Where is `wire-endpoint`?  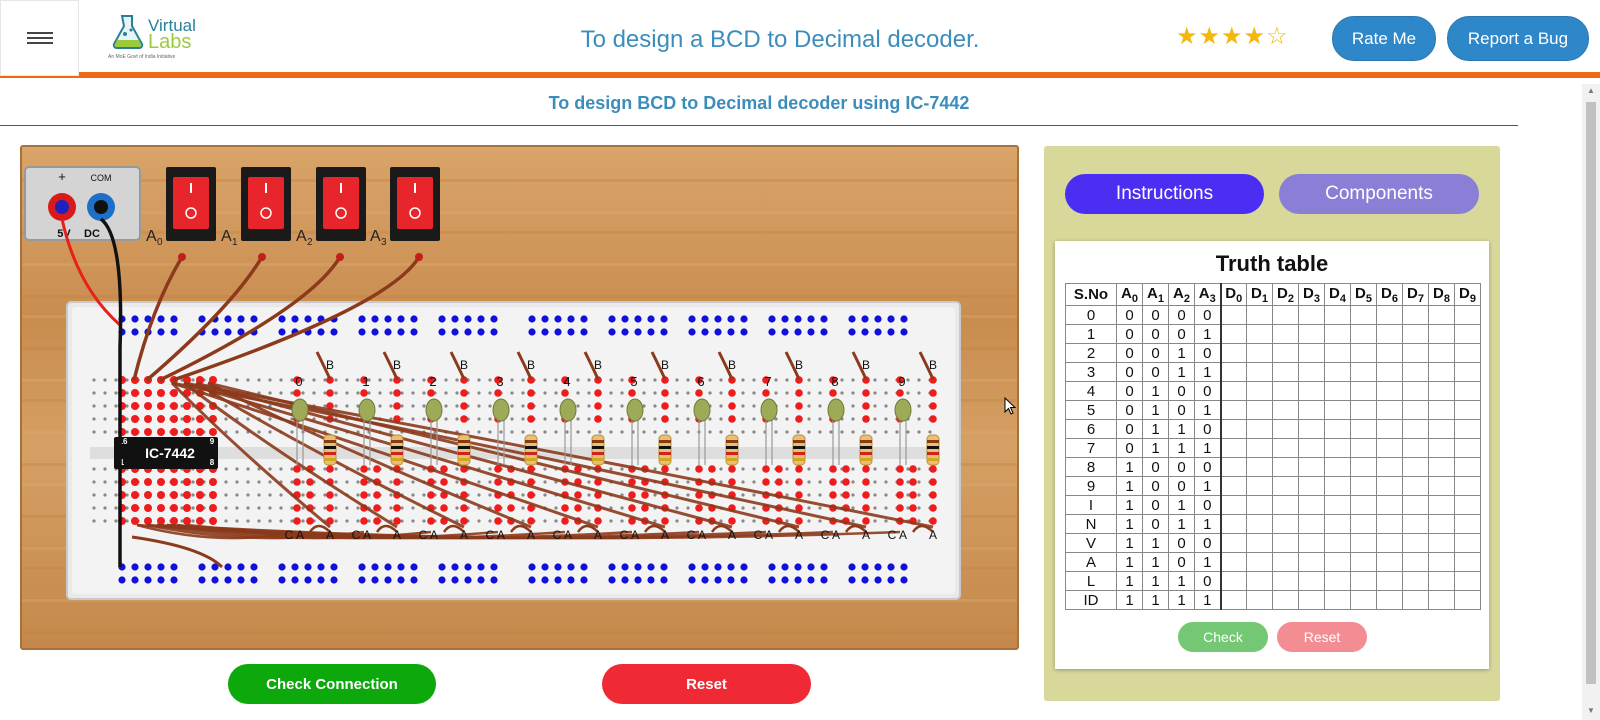 wire-endpoint is located at coordinates (340, 257).